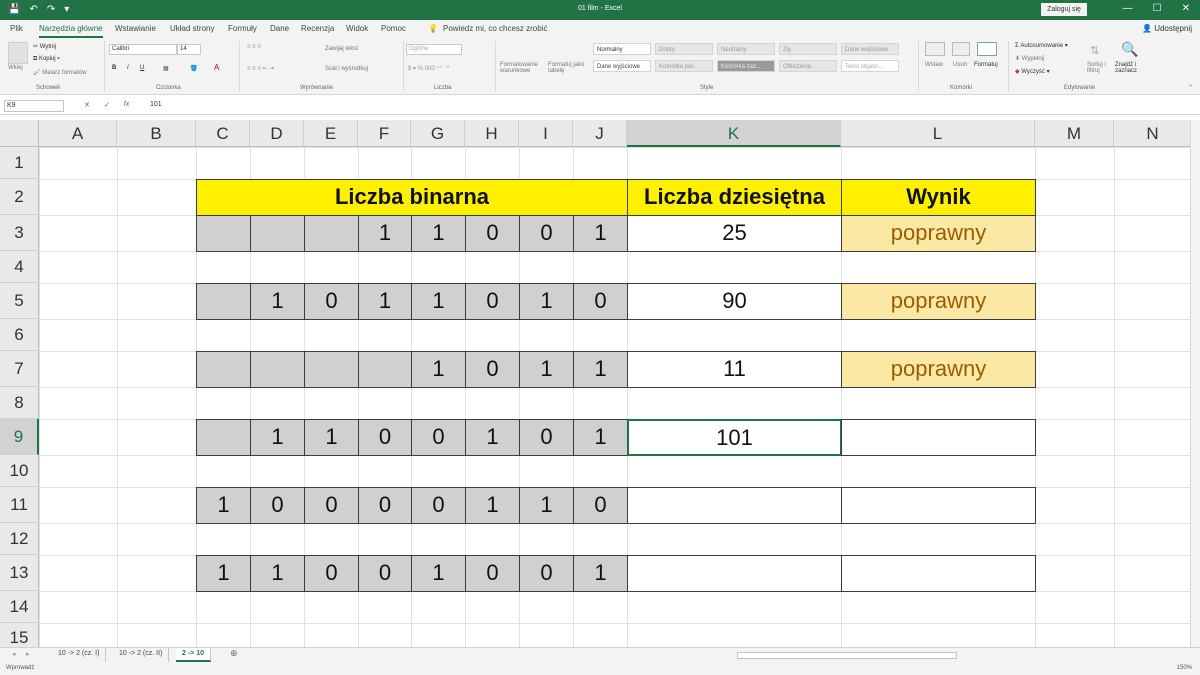  What do you see at coordinates (734, 301) in the screenshot?
I see `decimal-cell: 90` at bounding box center [734, 301].